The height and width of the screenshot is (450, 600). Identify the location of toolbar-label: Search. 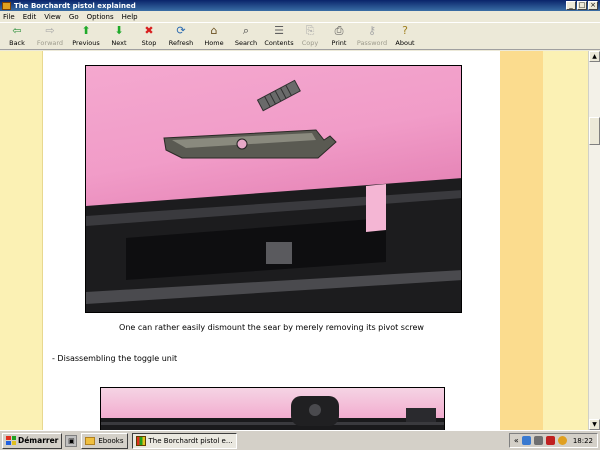
(246, 43).